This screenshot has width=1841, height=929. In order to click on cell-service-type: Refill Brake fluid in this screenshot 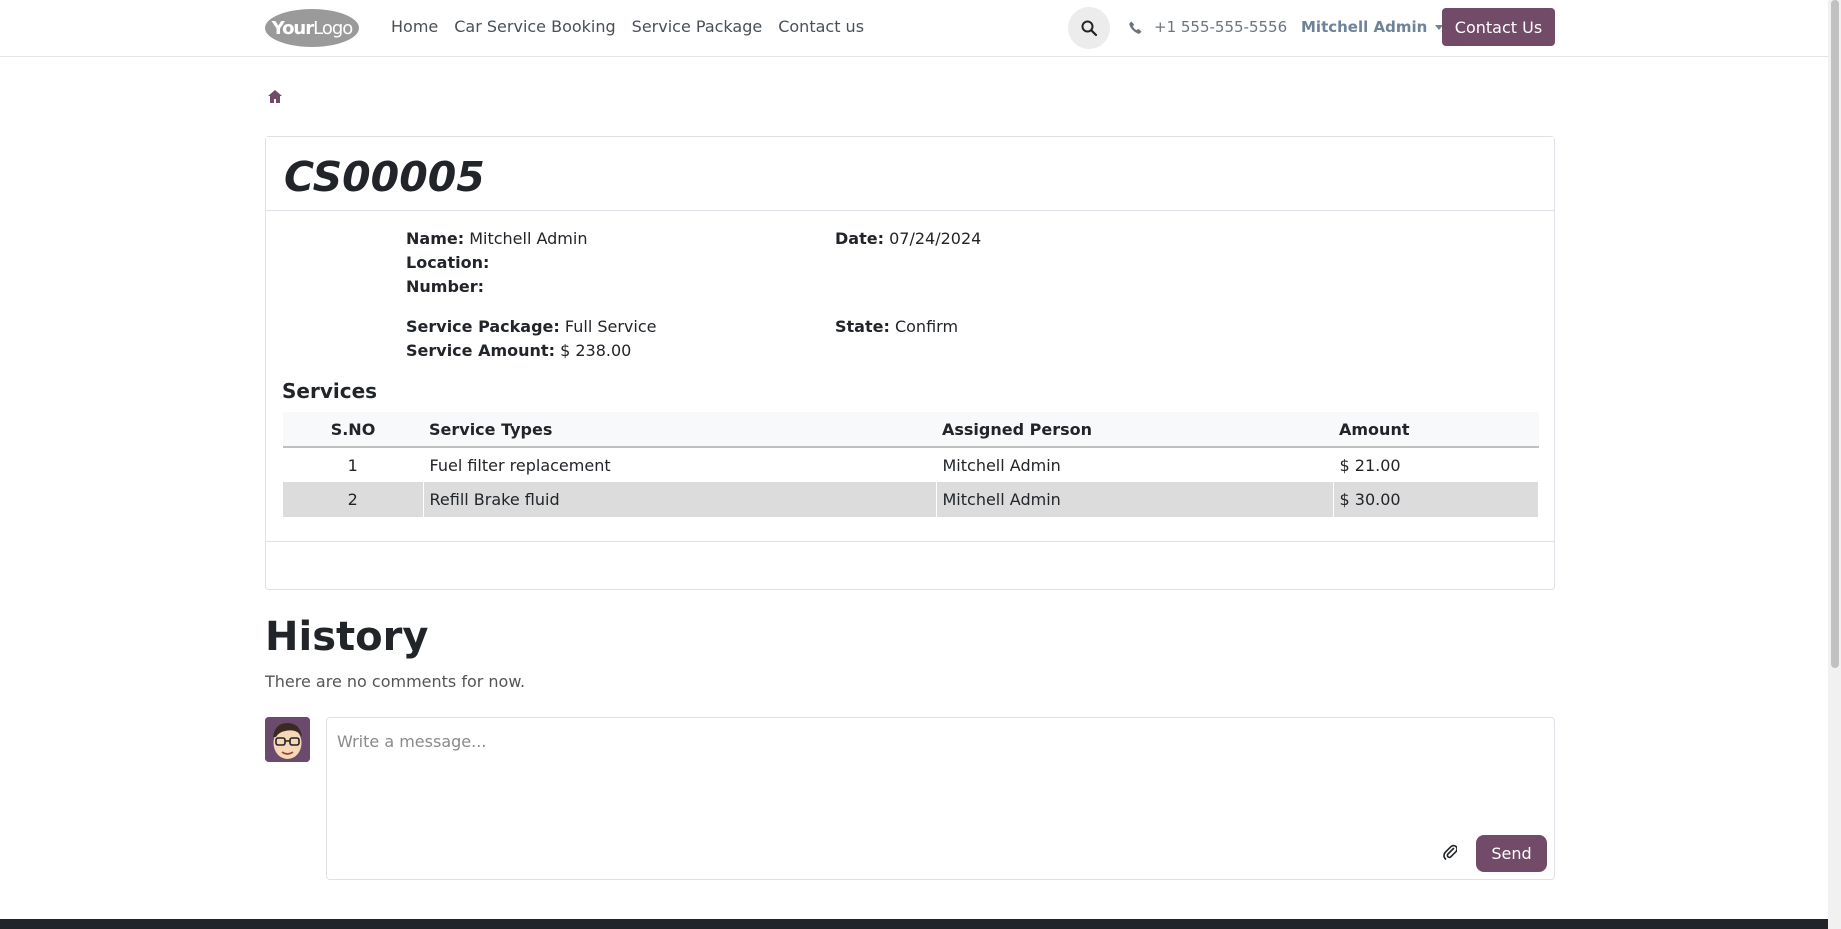, I will do `click(680, 499)`.